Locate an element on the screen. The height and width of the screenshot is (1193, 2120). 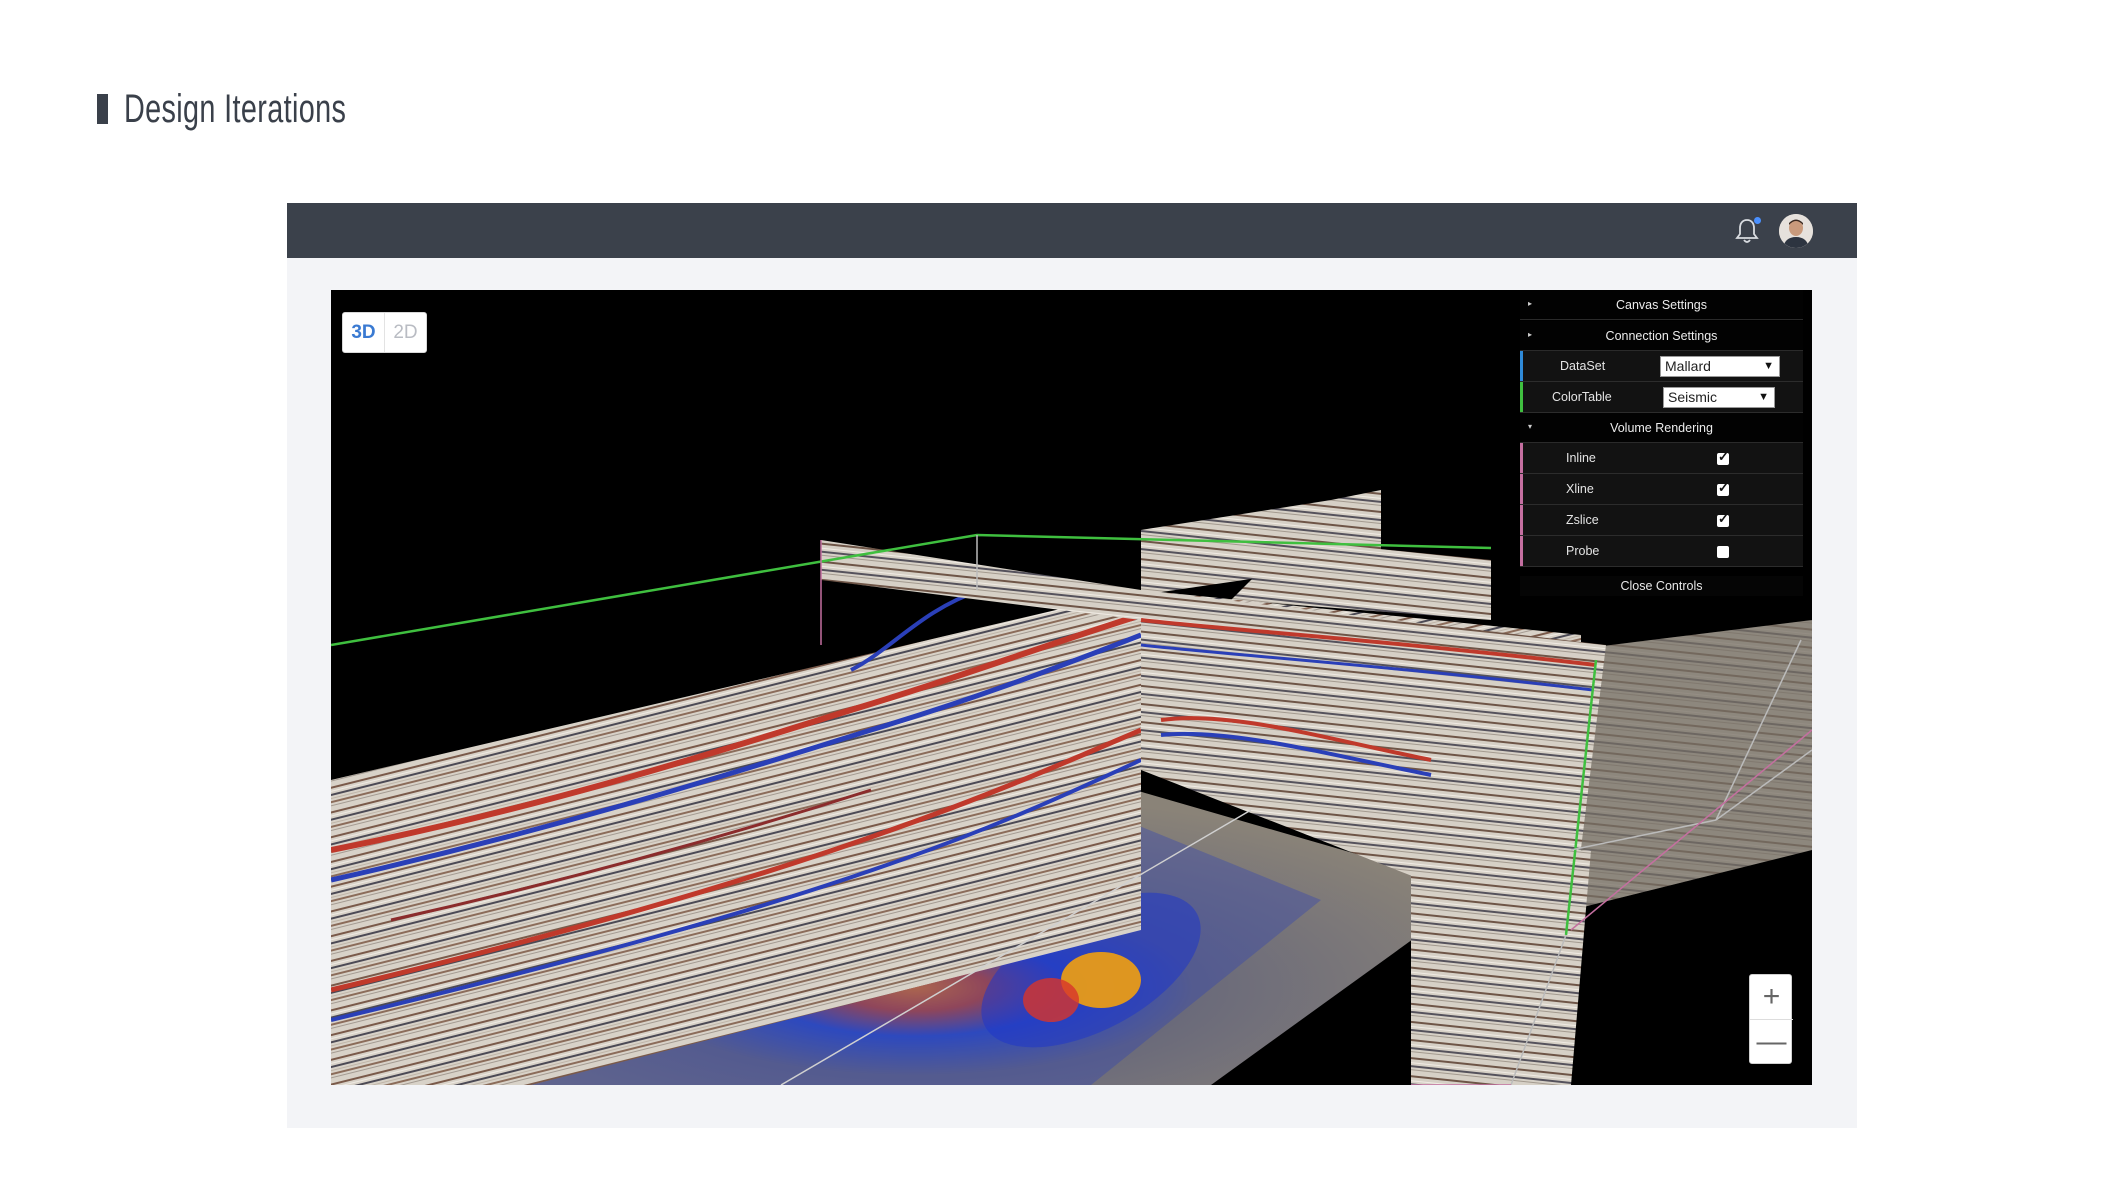
close-controls-button: Close Controls is located at coordinates (1661, 586).